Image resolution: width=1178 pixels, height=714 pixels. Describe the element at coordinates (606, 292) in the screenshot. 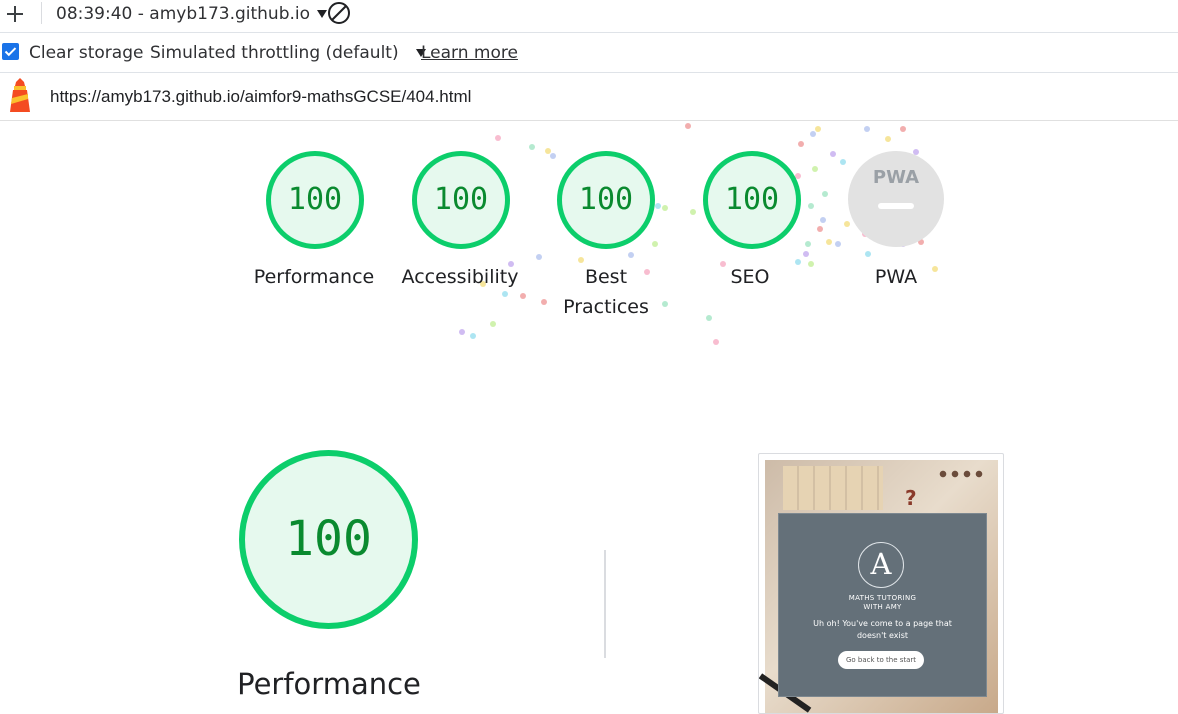

I see `gauge-label-best-practices: Best Practices` at that location.